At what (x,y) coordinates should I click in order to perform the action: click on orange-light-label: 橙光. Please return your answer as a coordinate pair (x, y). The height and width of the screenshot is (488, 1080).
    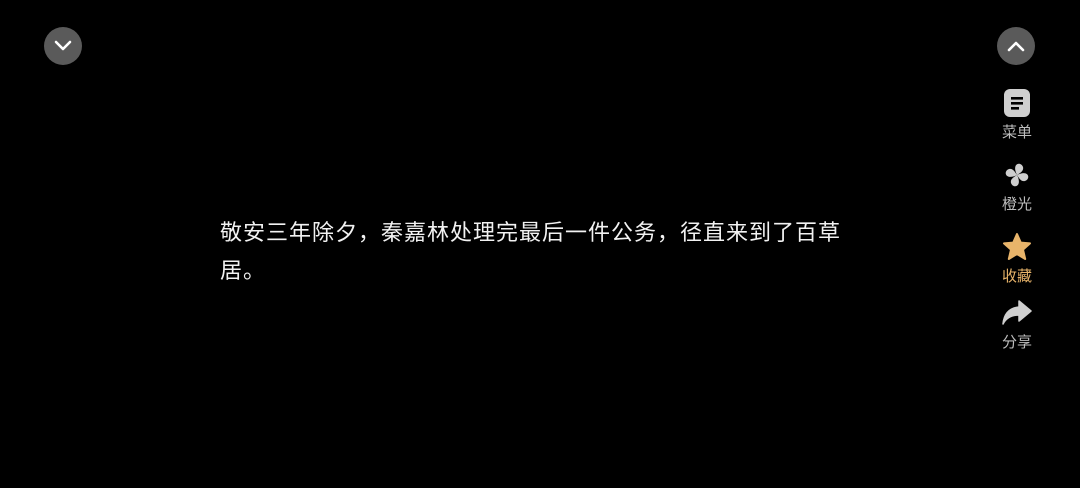
    Looking at the image, I should click on (1016, 204).